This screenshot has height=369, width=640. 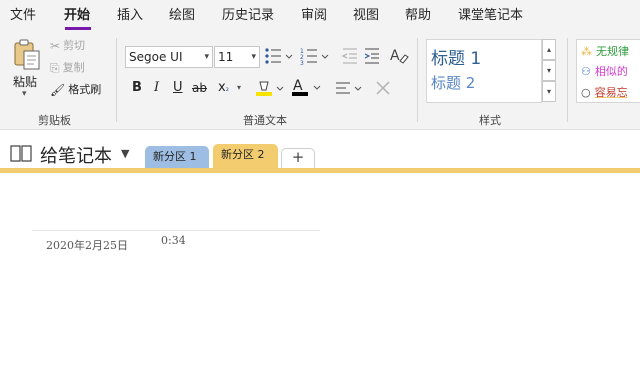 What do you see at coordinates (320, 170) in the screenshot?
I see `section-color-bar` at bounding box center [320, 170].